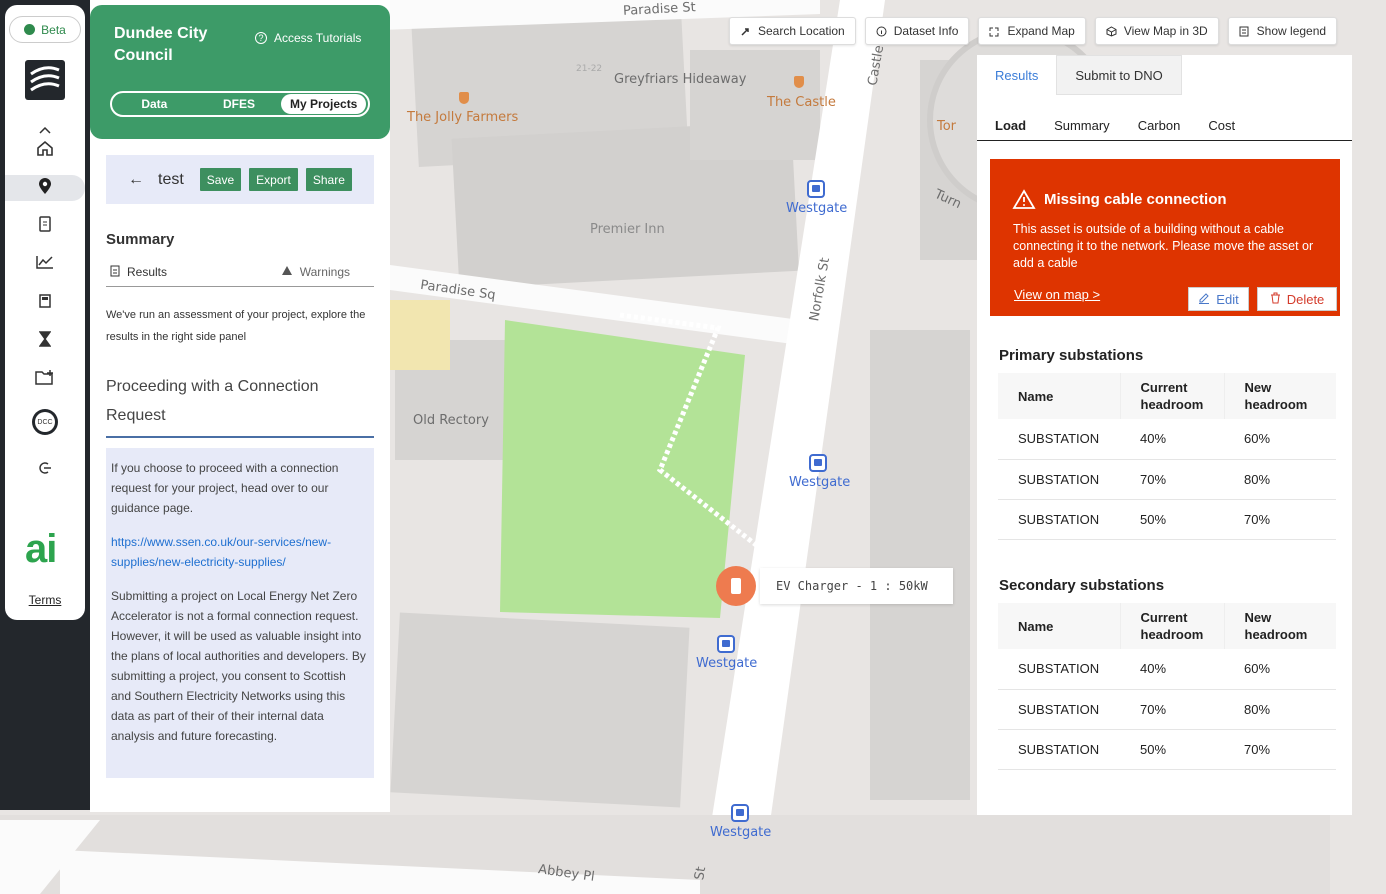 The height and width of the screenshot is (894, 1386). What do you see at coordinates (701, 873) in the screenshot?
I see `street-label: St` at bounding box center [701, 873].